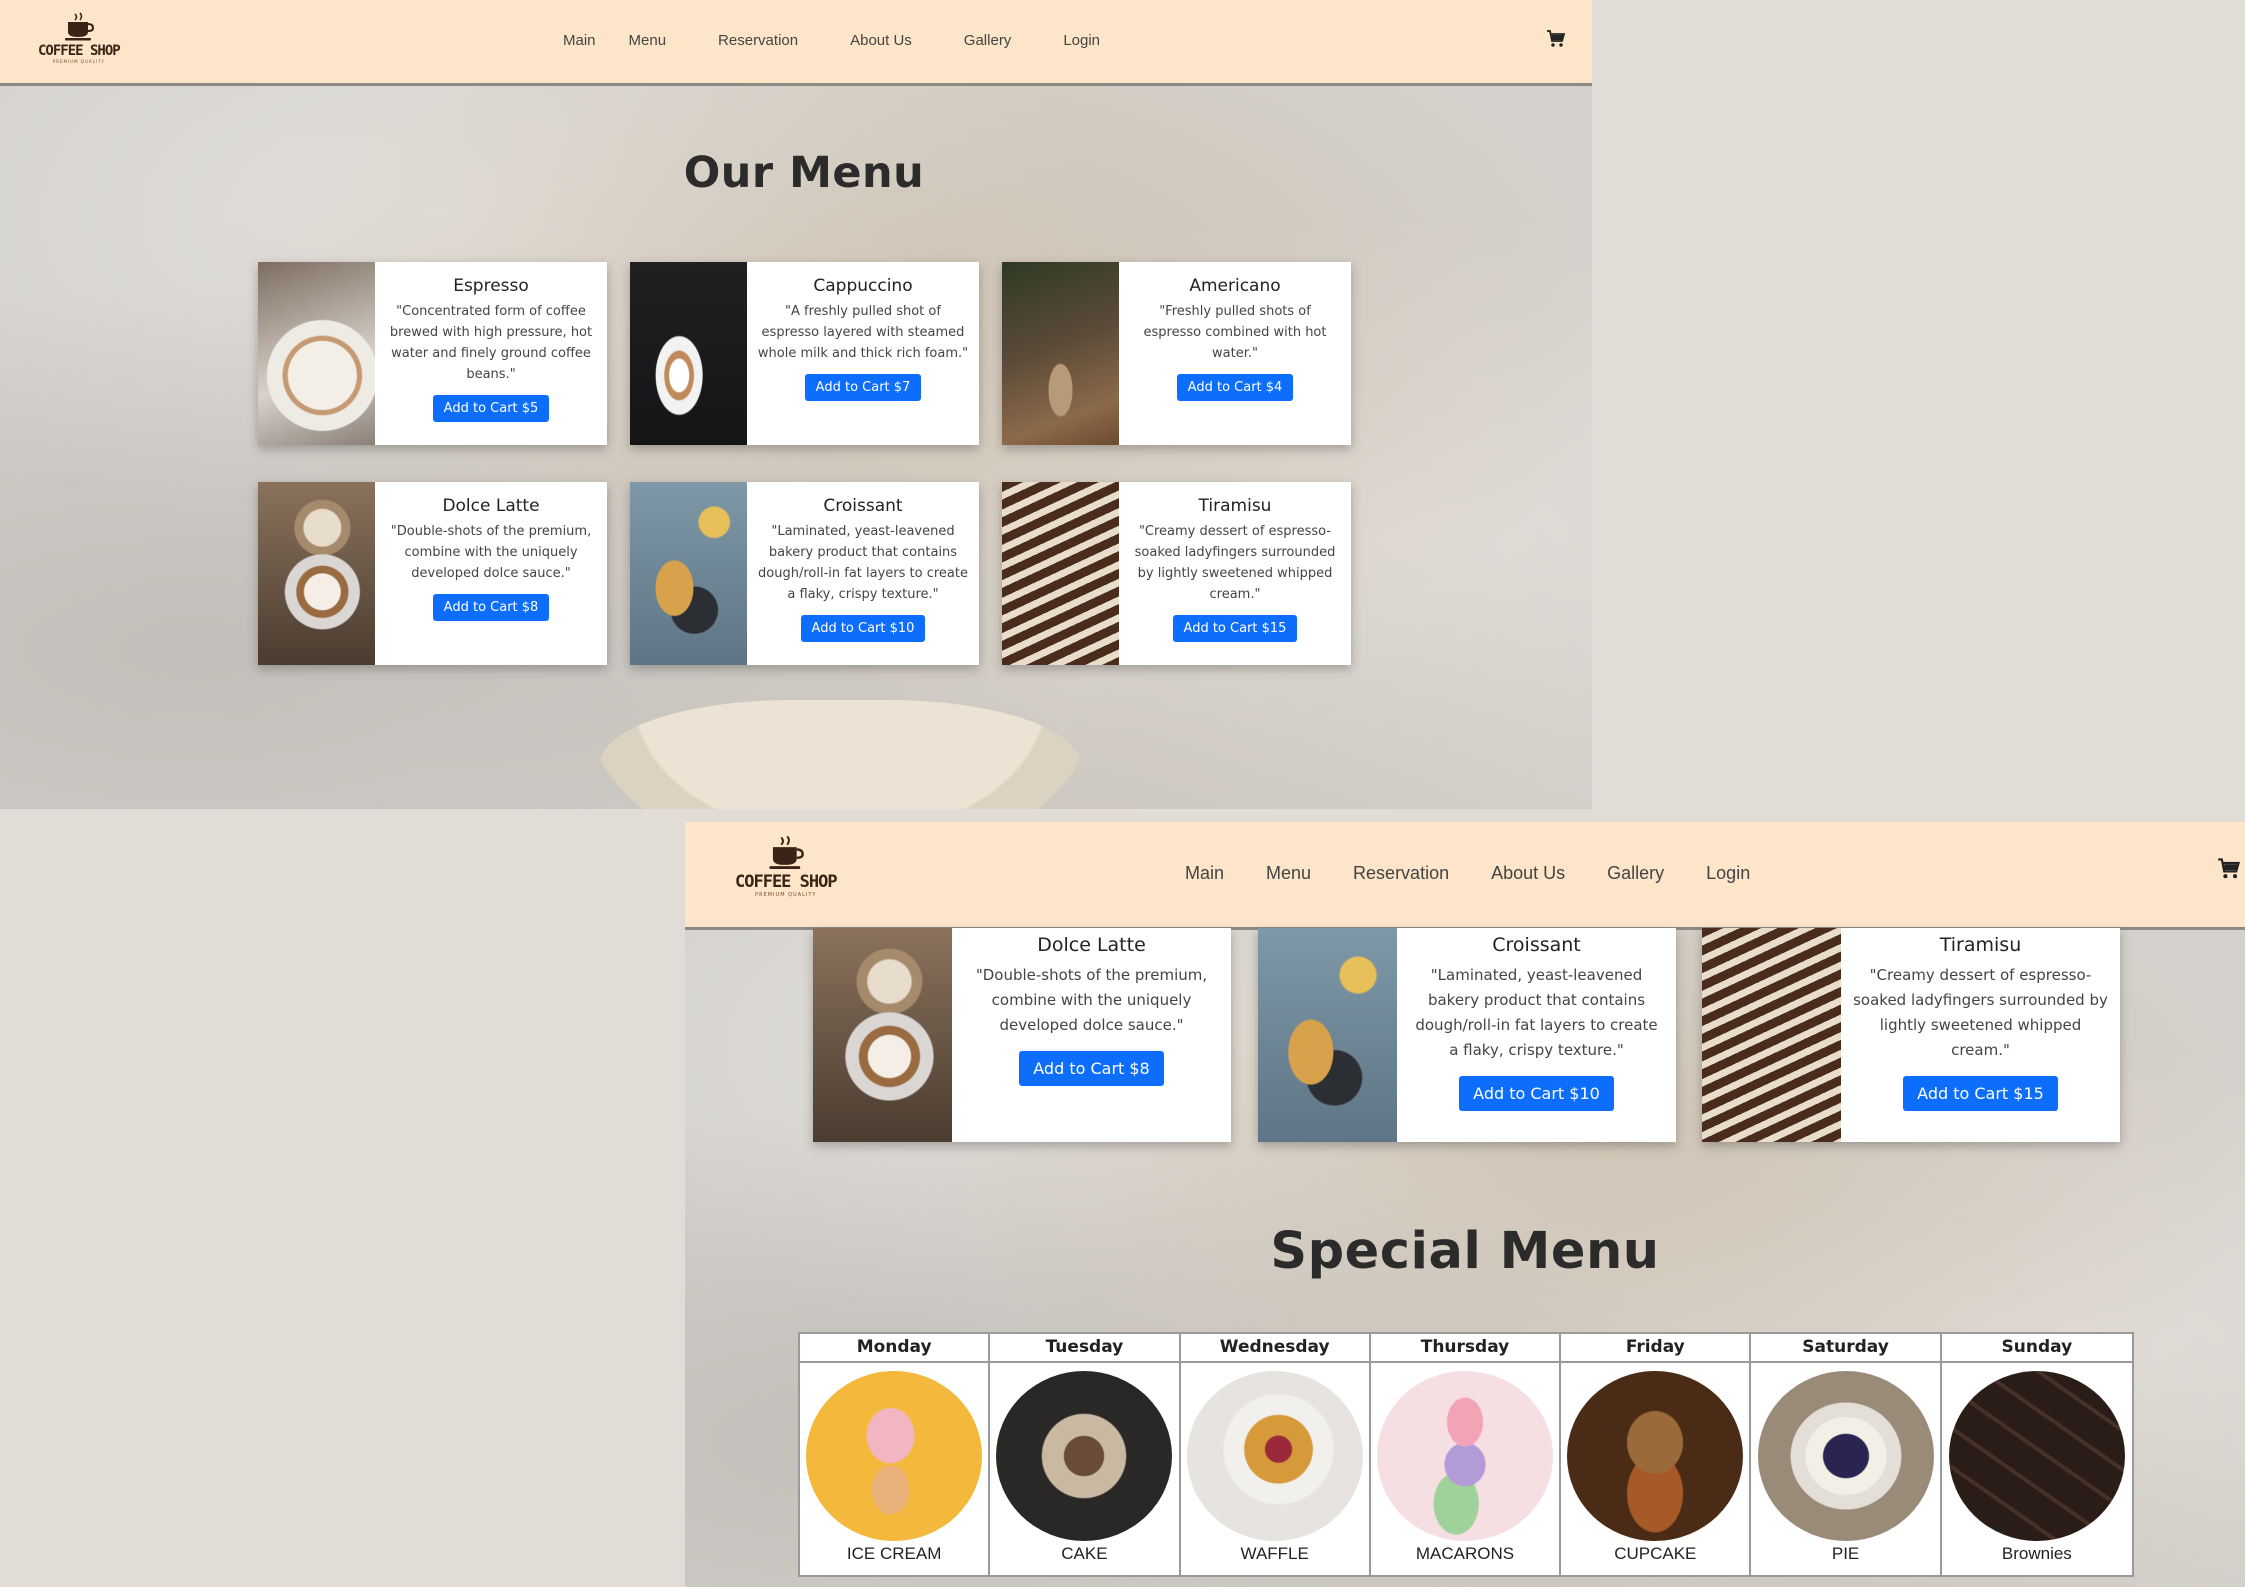  Describe the element at coordinates (1465, 1251) in the screenshot. I see `special-menu-title: Special Menu` at that location.